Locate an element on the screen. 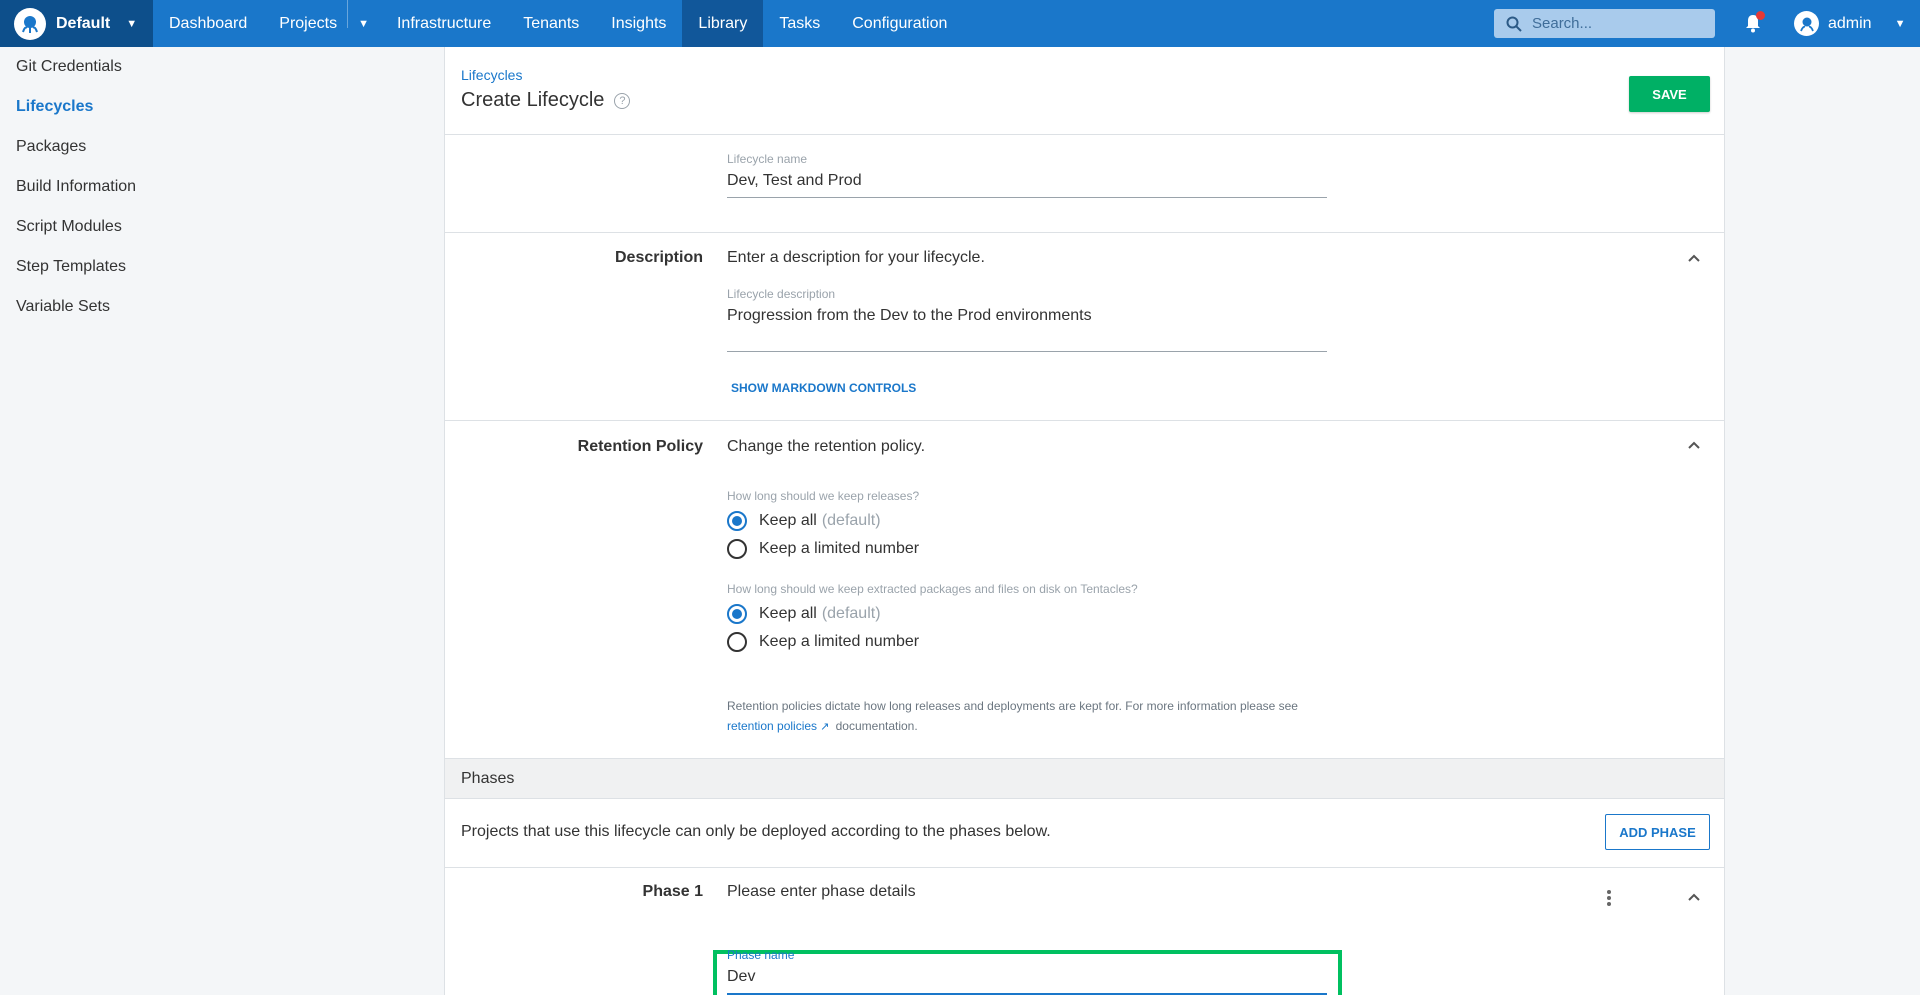  space-switcher: Default ▼ is located at coordinates (76, 23).